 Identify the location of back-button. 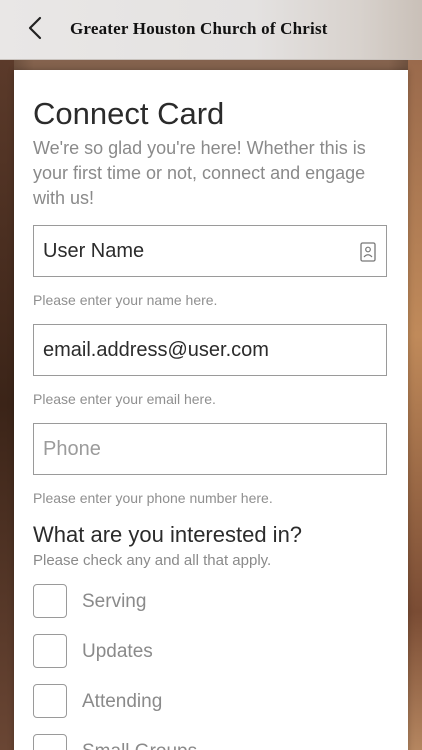
(35, 29).